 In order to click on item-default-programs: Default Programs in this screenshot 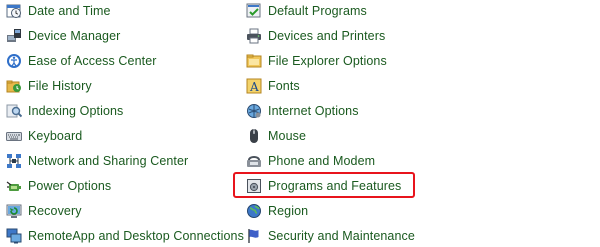, I will do `click(306, 11)`.